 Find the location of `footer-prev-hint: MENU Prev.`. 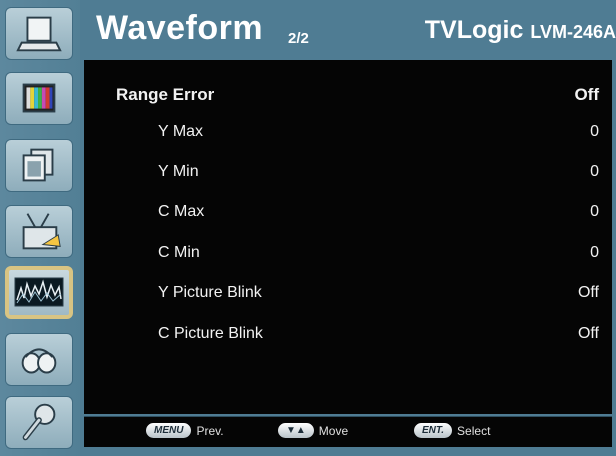

footer-prev-hint: MENU Prev. is located at coordinates (185, 432).